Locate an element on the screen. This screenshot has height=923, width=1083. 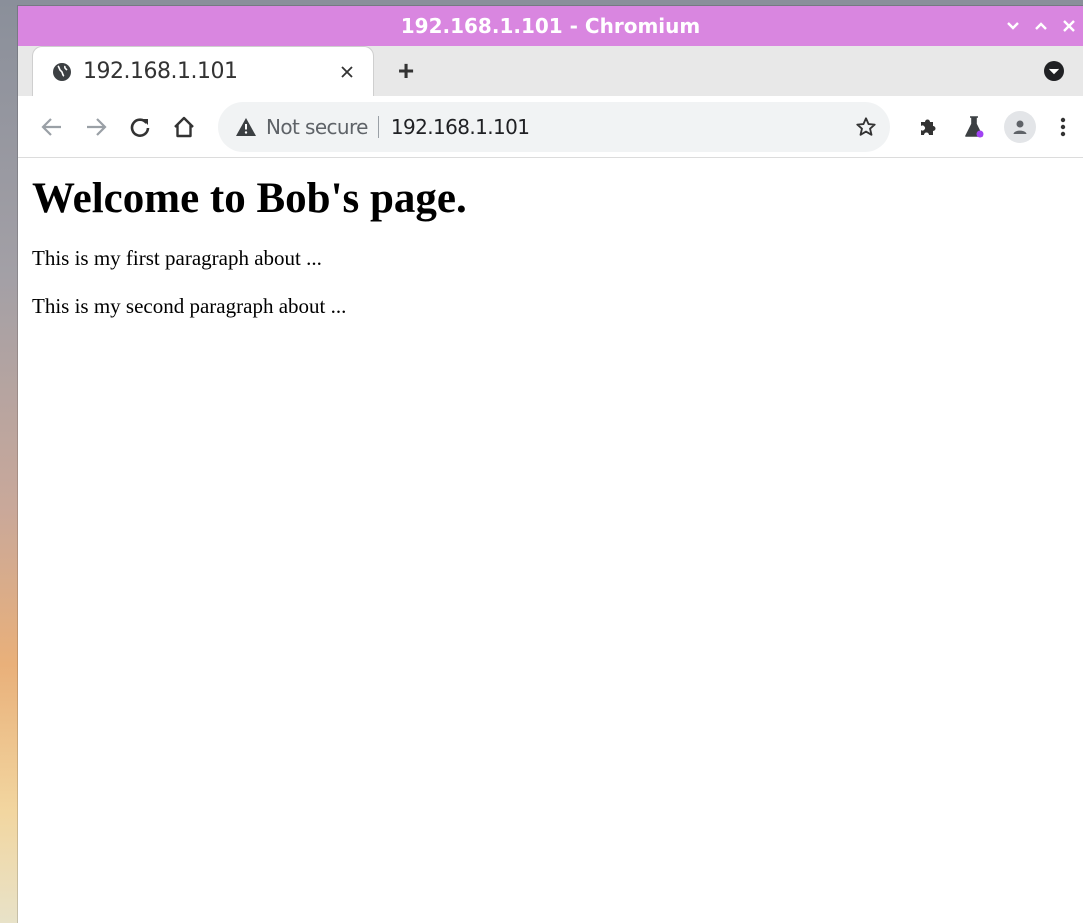
extensions-icon is located at coordinates (928, 127).